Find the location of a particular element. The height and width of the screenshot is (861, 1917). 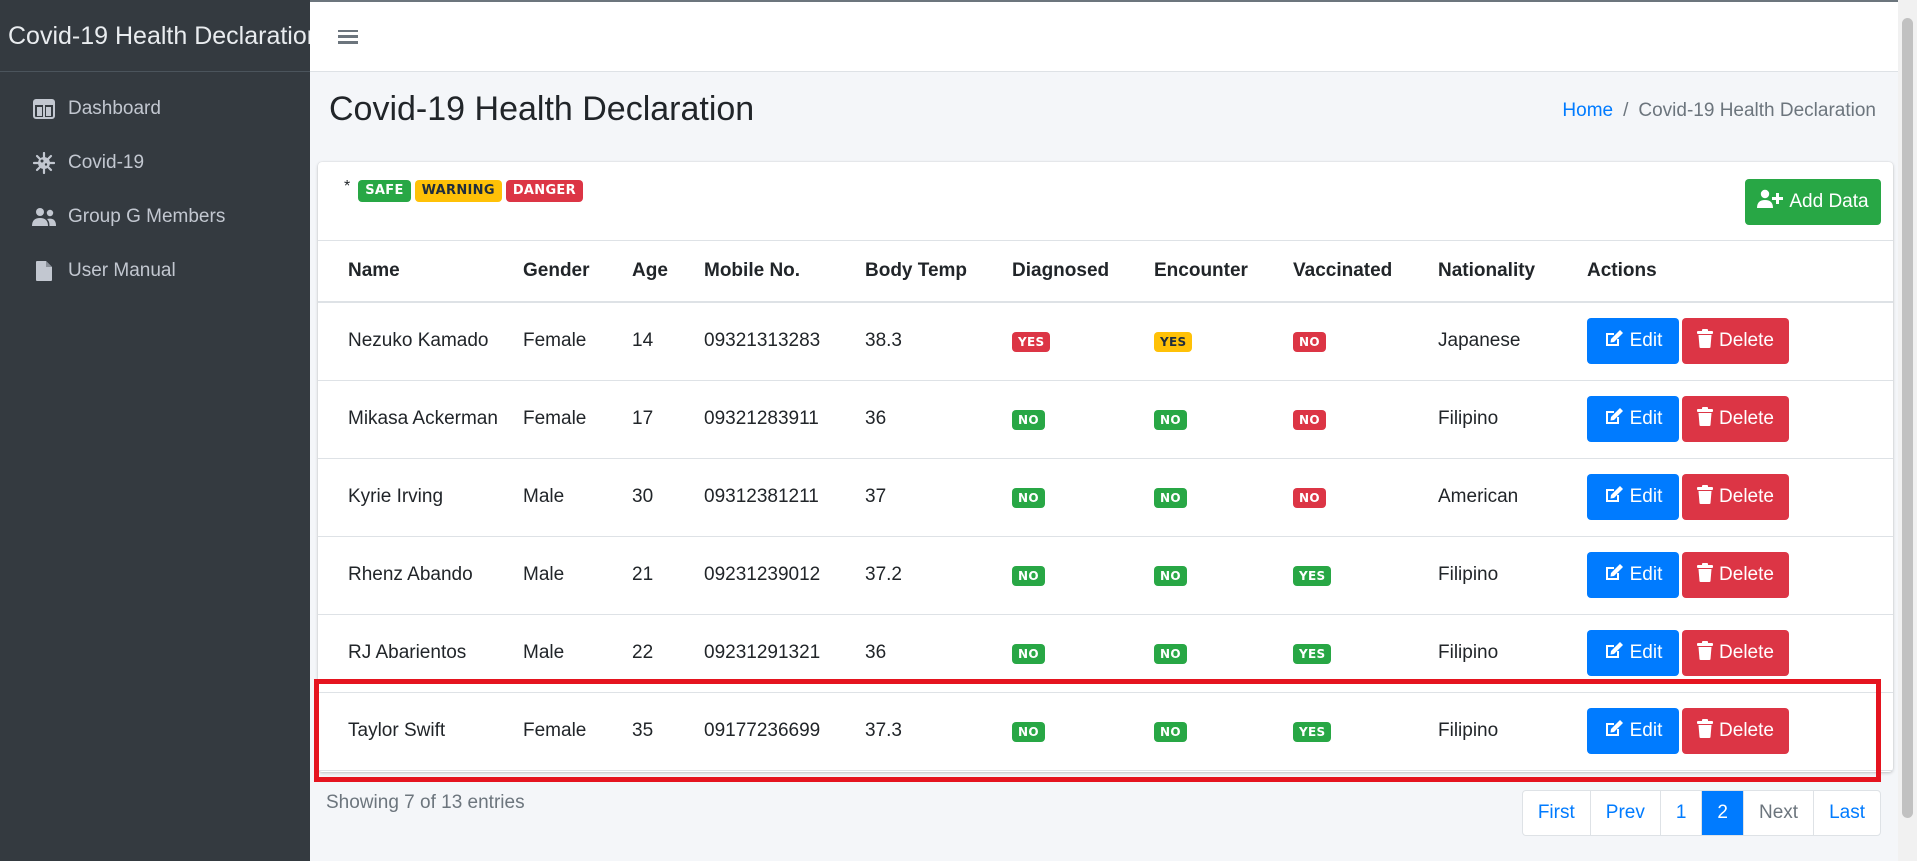

legend-safe-badge: SAFE is located at coordinates (384, 191).